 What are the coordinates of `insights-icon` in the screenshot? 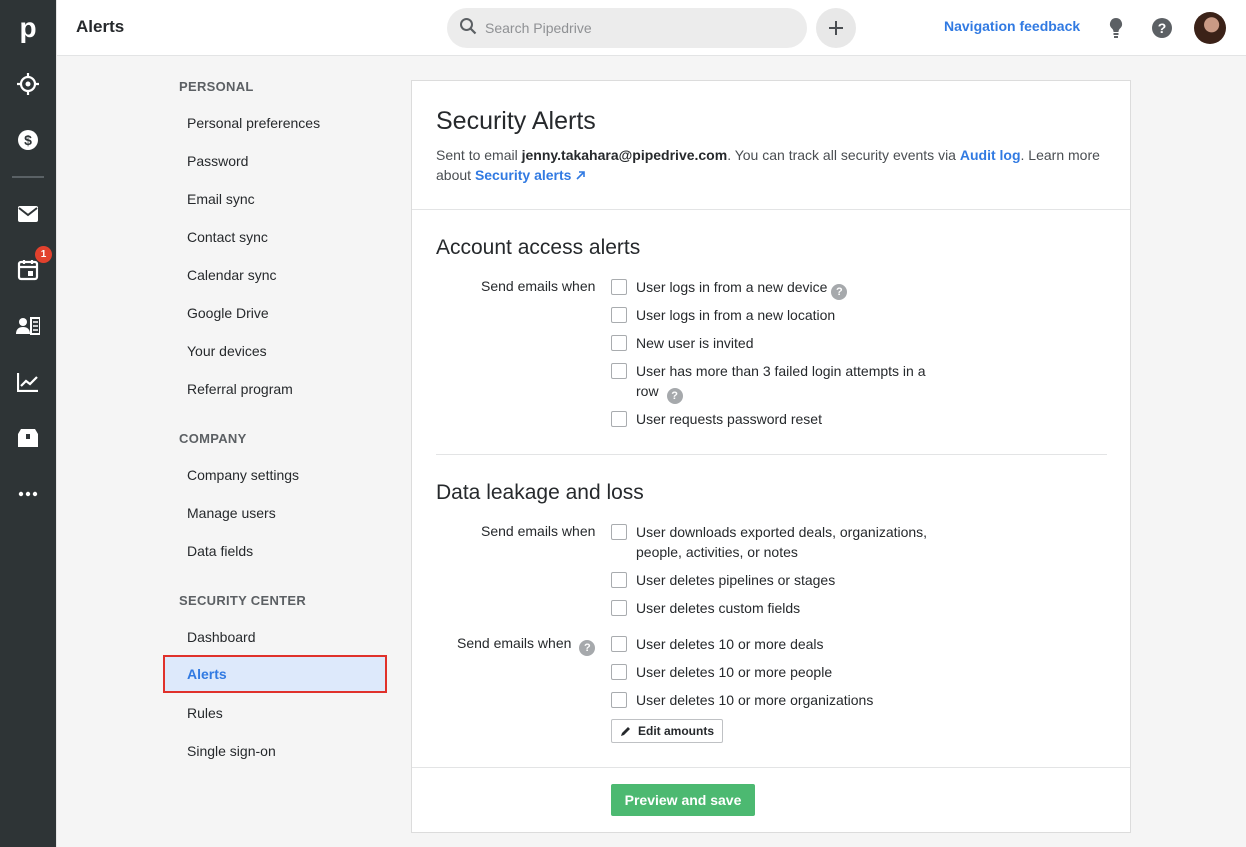 It's located at (28, 382).